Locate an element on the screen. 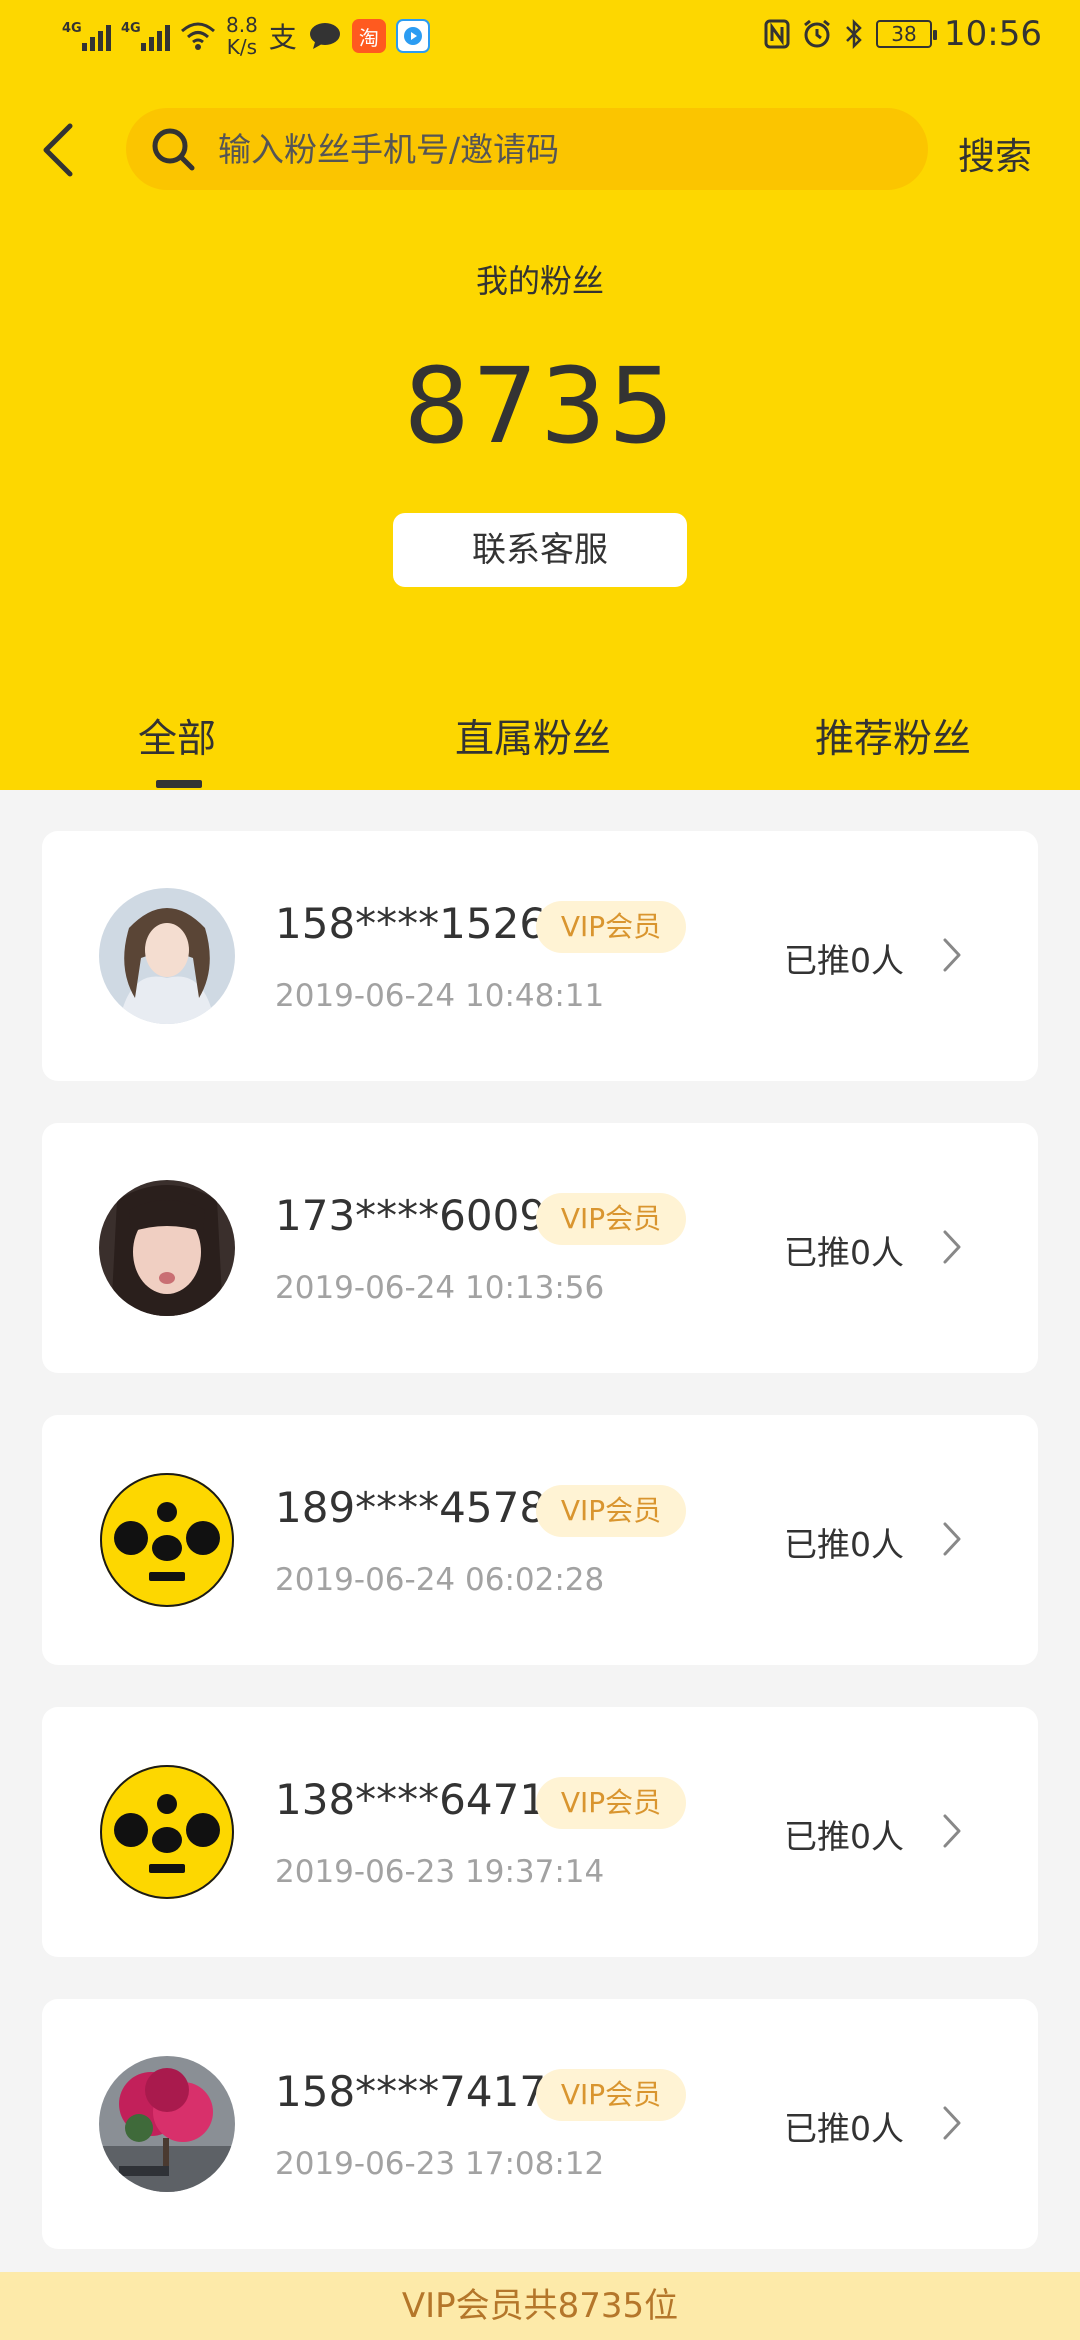  alipay-icon: 支 is located at coordinates (282, 37).